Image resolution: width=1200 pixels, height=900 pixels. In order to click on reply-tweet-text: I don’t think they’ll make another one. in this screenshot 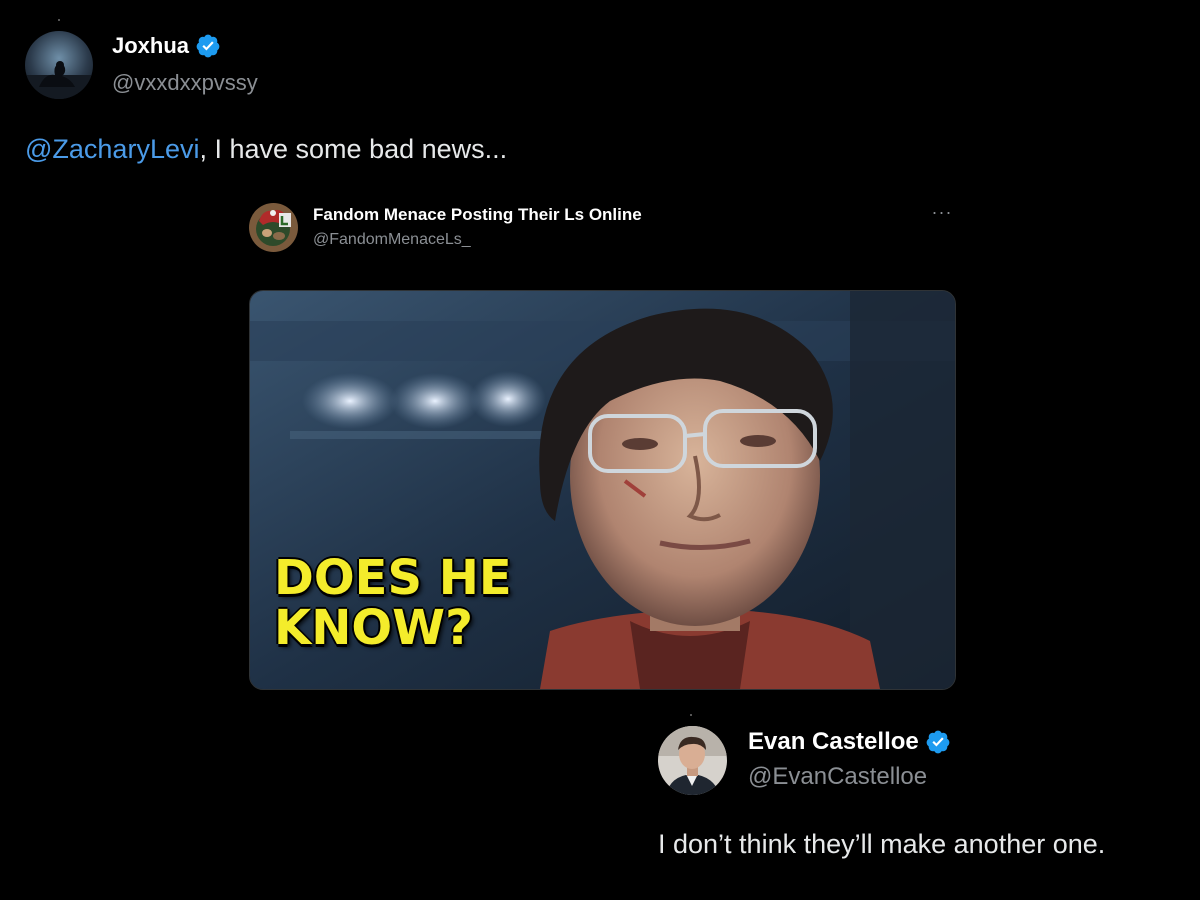, I will do `click(882, 844)`.